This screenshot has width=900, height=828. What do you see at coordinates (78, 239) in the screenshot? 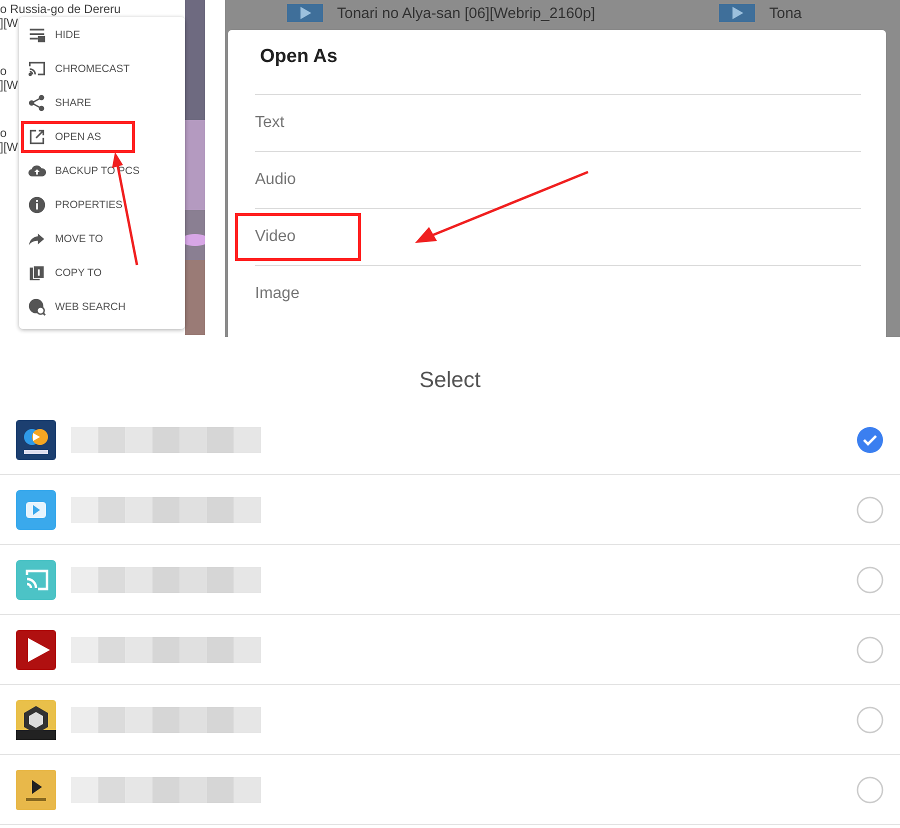
I see `menu-item: MOVE TO` at bounding box center [78, 239].